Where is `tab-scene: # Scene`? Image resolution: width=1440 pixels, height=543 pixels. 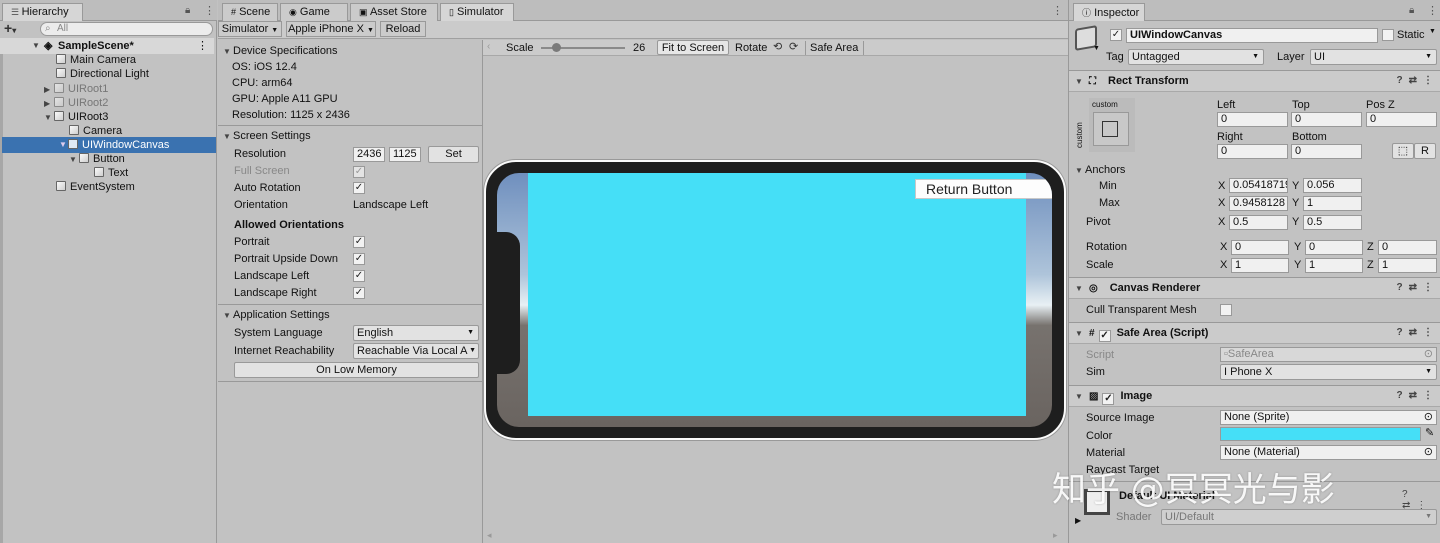
tab-scene: # Scene is located at coordinates (250, 12).